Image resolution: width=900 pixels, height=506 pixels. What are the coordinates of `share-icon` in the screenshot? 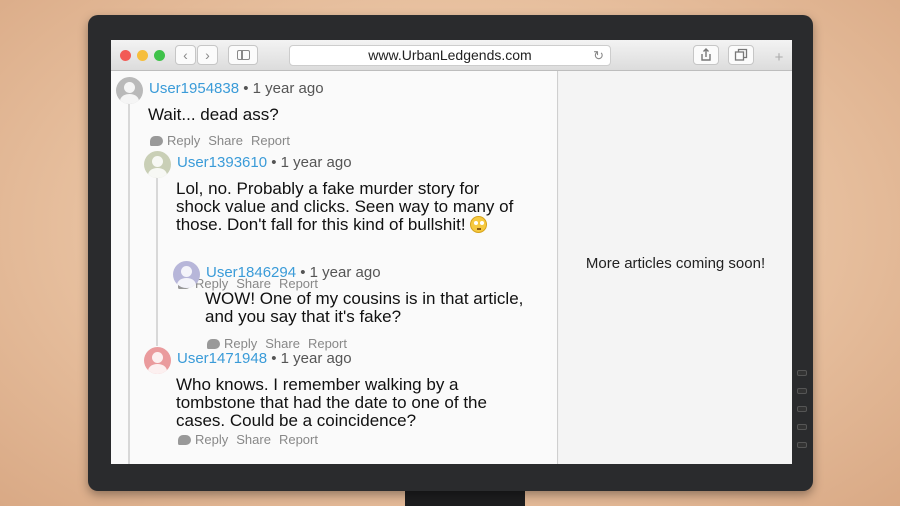 It's located at (706, 54).